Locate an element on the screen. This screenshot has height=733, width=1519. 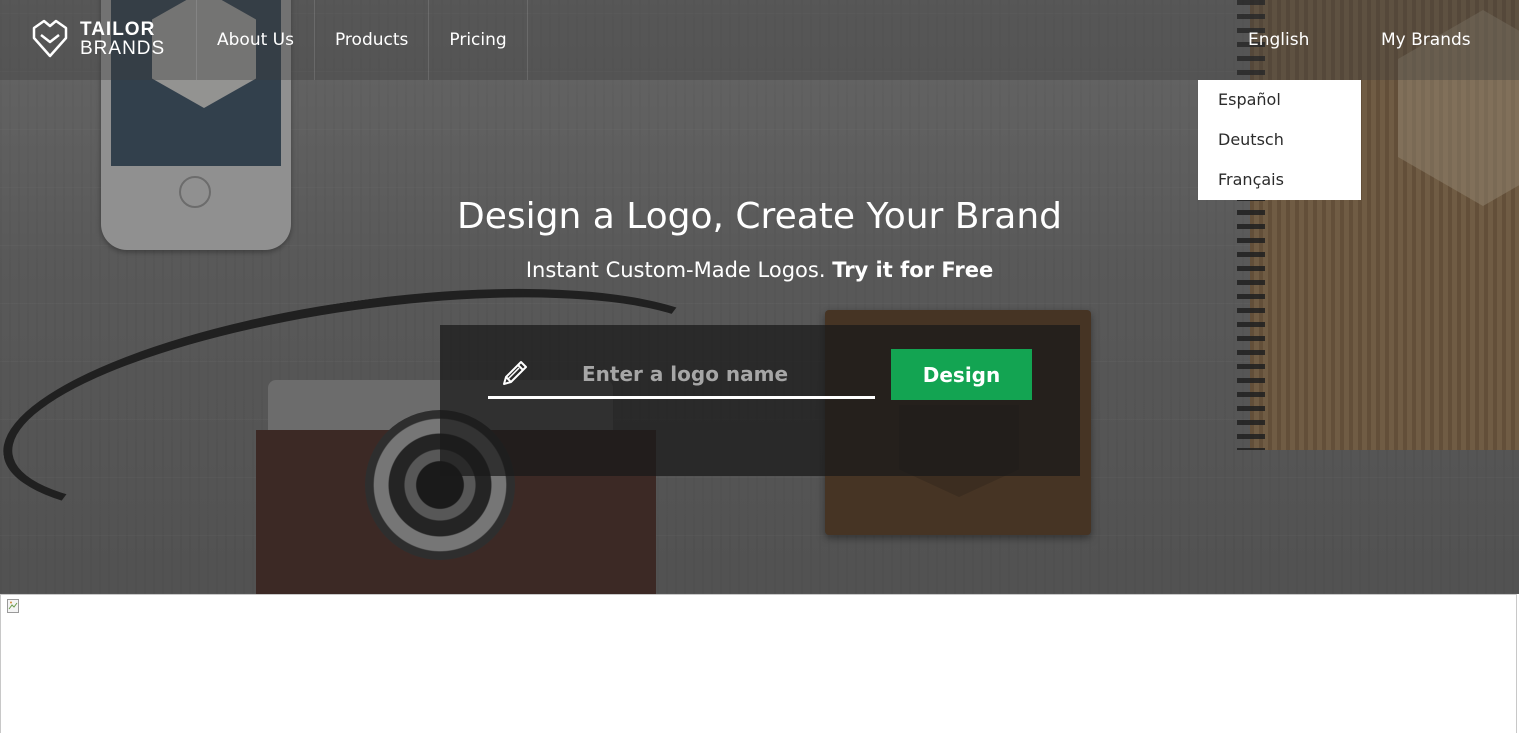
hero-subtitle-text: Instant Custom-Made Logos. is located at coordinates (675, 270).